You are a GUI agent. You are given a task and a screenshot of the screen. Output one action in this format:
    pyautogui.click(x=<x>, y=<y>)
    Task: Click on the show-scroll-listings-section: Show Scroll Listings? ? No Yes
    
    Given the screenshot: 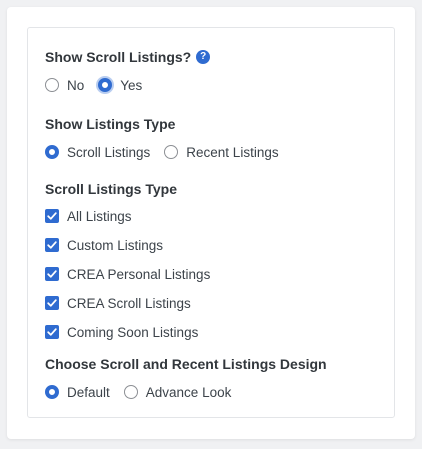 What is the action you would take?
    pyautogui.click(x=128, y=71)
    